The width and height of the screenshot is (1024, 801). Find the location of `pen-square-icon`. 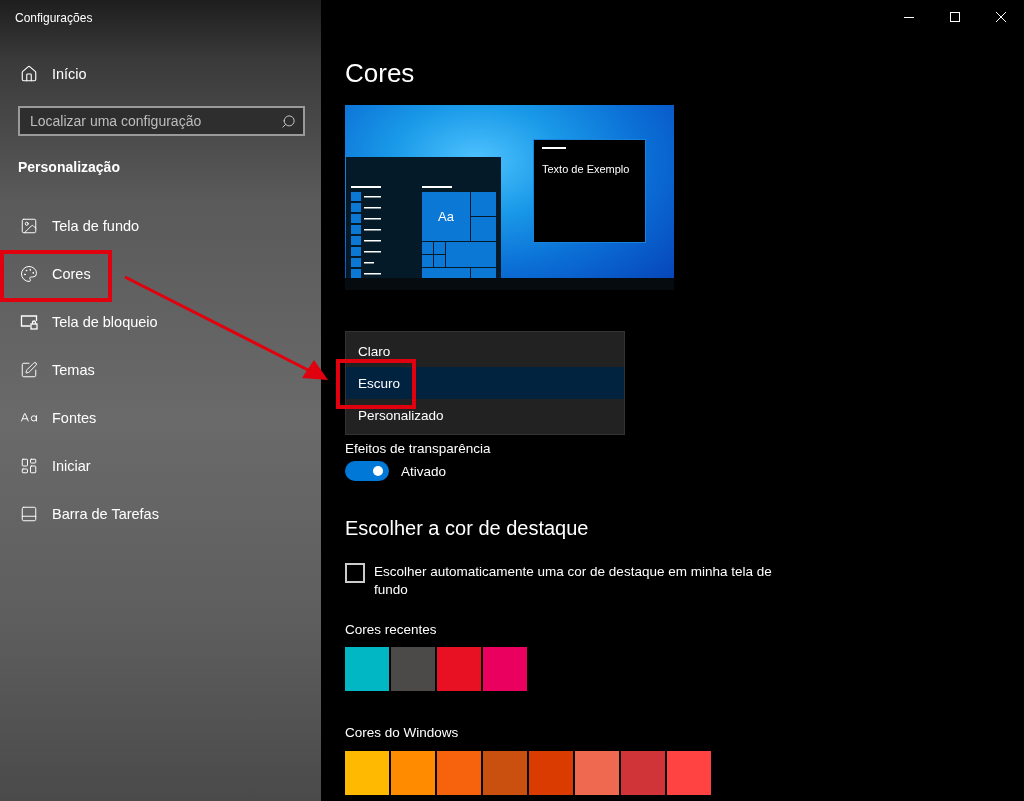

pen-square-icon is located at coordinates (29, 370).